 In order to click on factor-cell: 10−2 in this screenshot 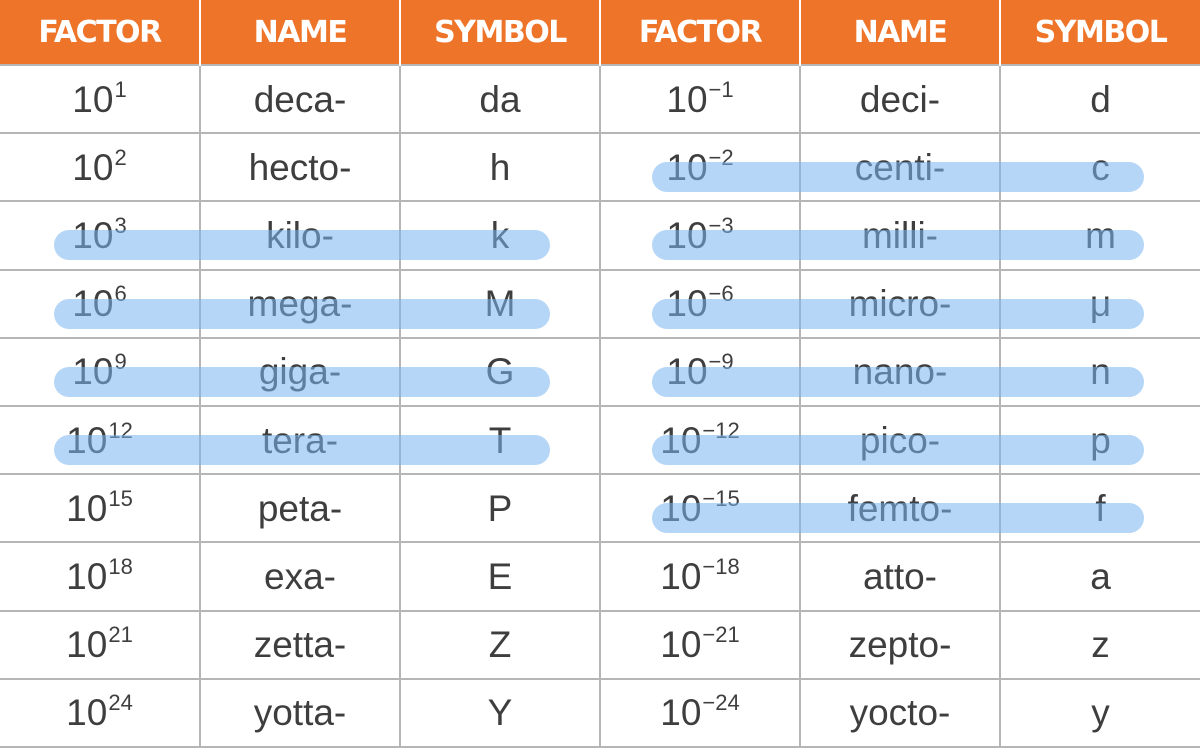, I will do `click(700, 167)`.